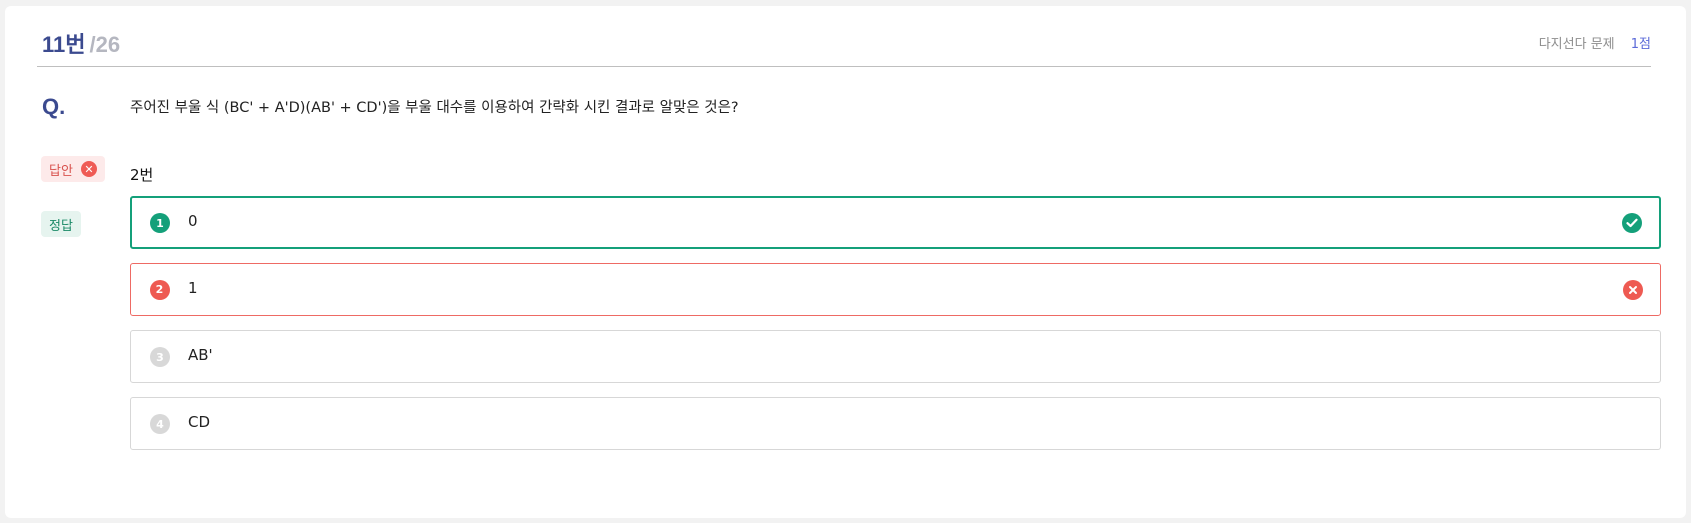 The width and height of the screenshot is (1691, 523). I want to click on wrong-icon: ✕, so click(88, 169).